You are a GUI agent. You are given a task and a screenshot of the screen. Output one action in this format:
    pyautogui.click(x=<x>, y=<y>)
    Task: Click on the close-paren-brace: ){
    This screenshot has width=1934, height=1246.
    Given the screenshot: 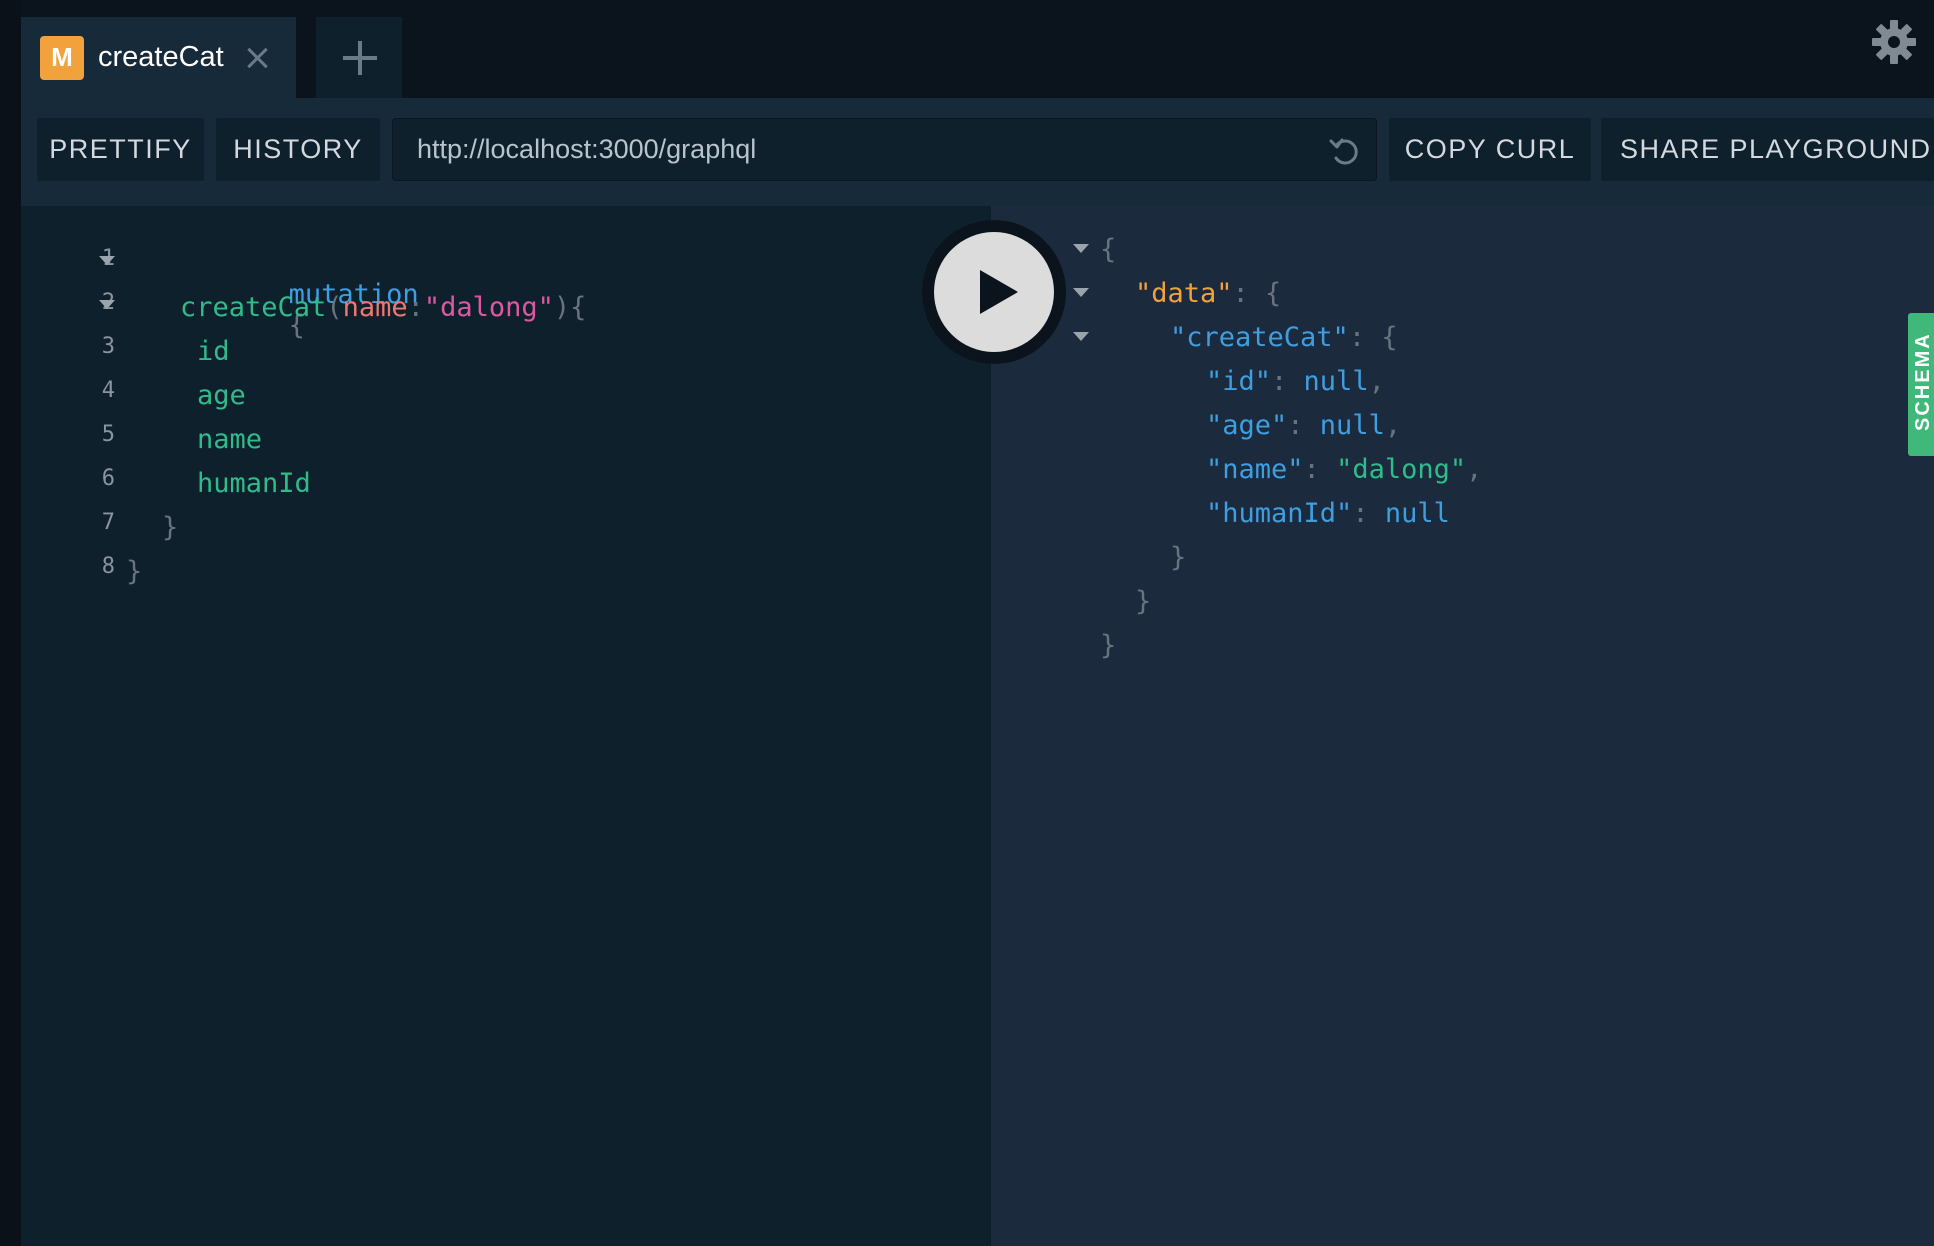 What is the action you would take?
    pyautogui.click(x=570, y=307)
    